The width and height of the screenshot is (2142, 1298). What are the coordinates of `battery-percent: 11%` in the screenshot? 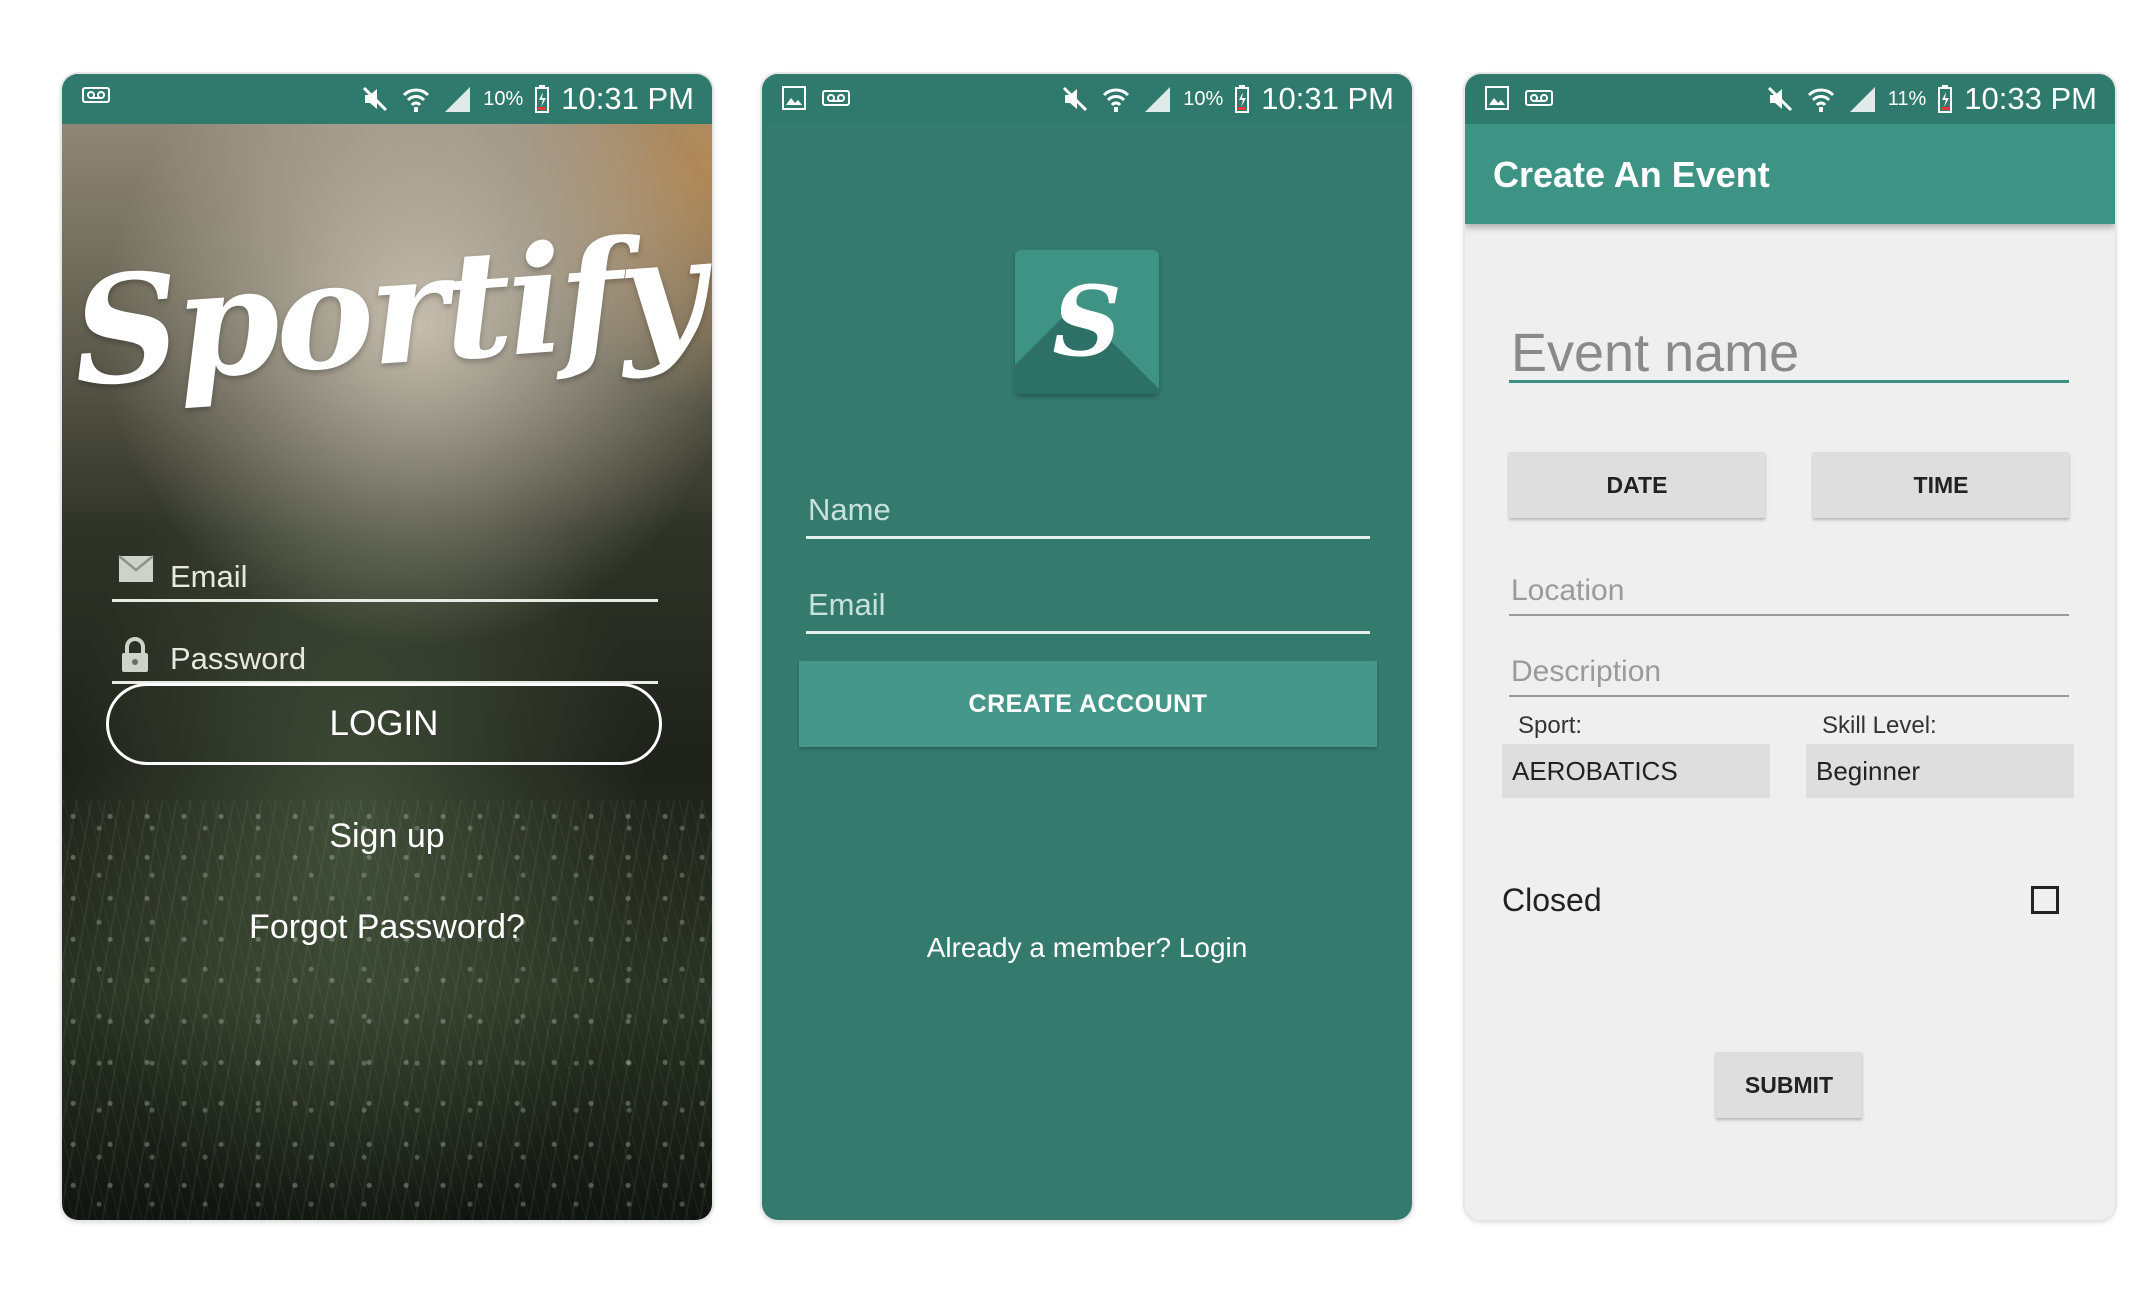 It's located at (1907, 98).